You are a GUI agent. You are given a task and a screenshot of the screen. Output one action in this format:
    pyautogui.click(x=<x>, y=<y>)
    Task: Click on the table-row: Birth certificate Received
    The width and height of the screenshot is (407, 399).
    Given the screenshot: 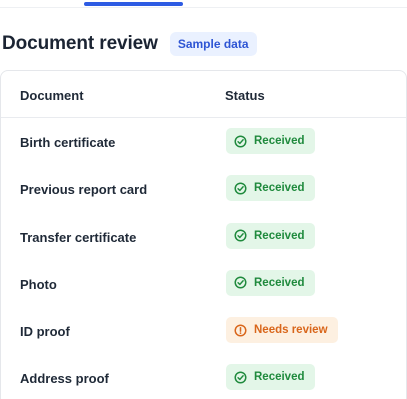 What is the action you would take?
    pyautogui.click(x=203, y=142)
    